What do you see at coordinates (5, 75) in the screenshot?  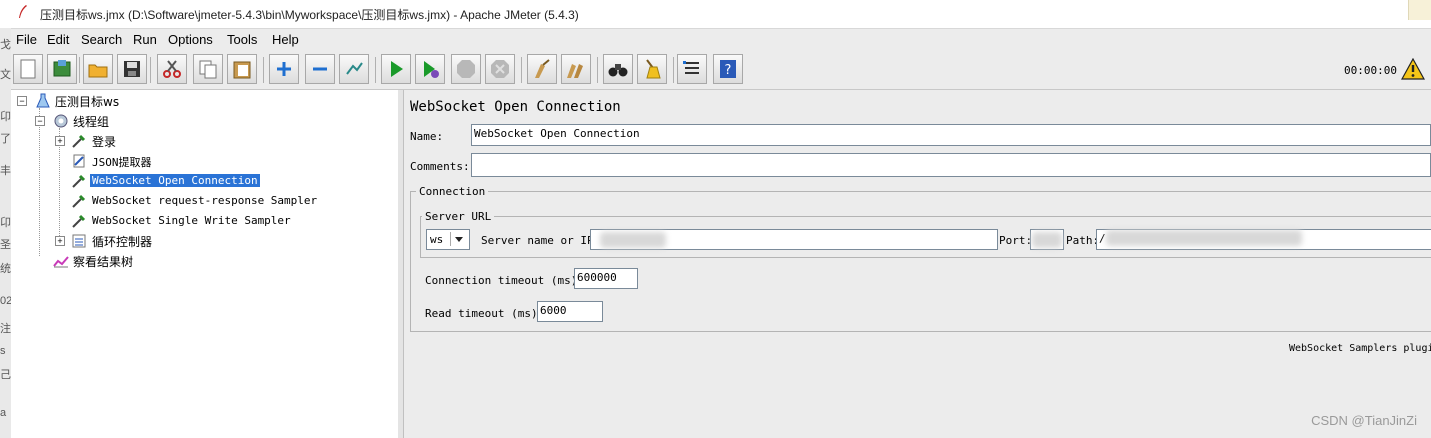 I see `strip-char: 文` at bounding box center [5, 75].